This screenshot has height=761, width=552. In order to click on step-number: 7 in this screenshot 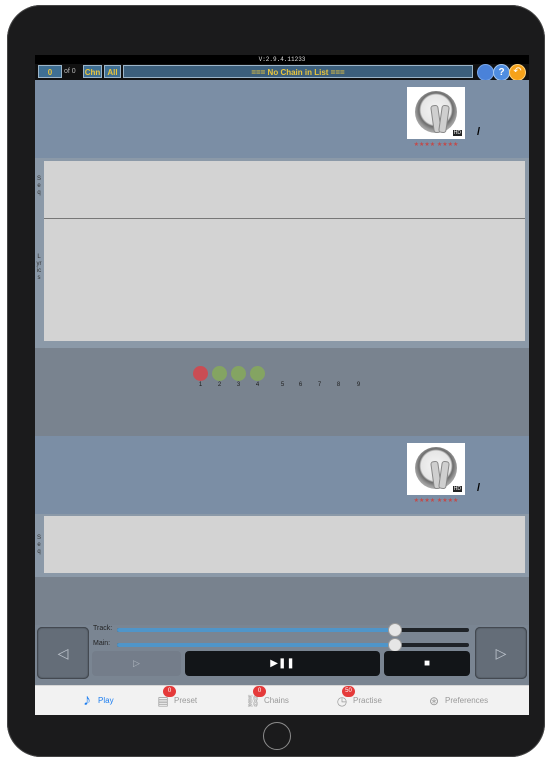, I will do `click(319, 385)`.